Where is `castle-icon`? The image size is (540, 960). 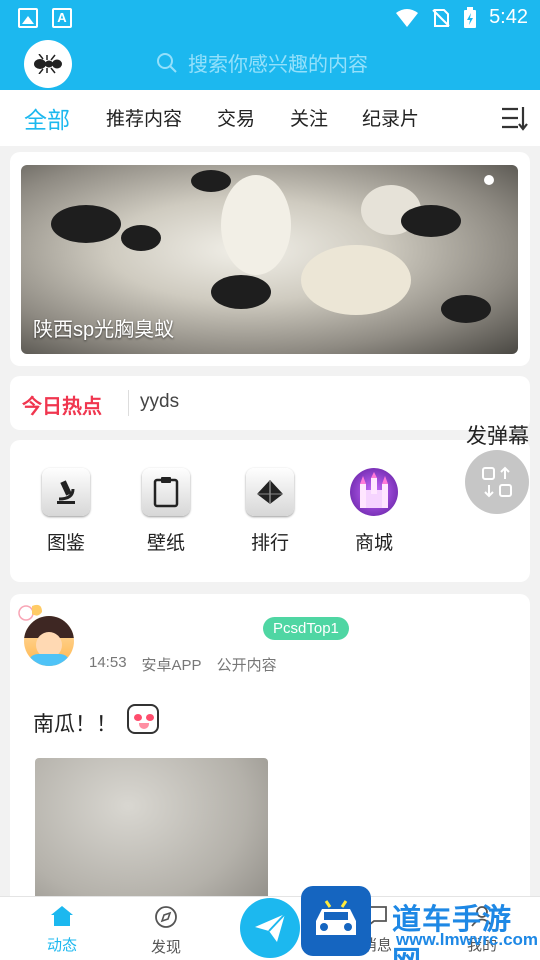
castle-icon is located at coordinates (374, 492).